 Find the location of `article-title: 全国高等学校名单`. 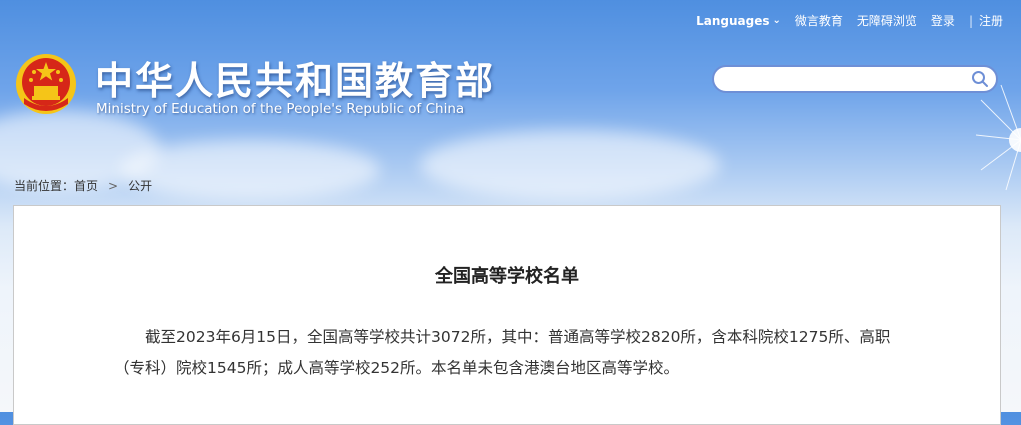

article-title: 全国高等学校名单 is located at coordinates (507, 276).